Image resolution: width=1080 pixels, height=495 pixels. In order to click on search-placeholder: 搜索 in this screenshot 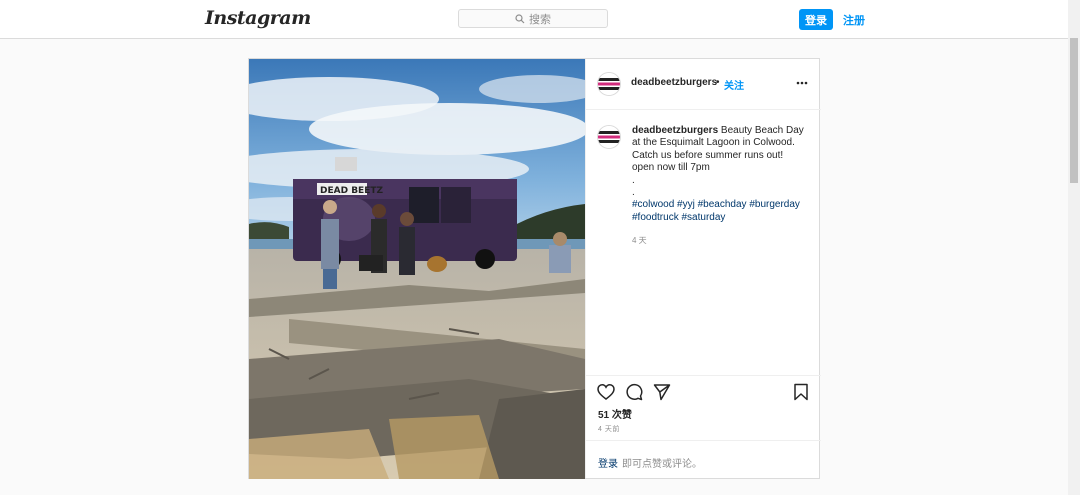, I will do `click(540, 19)`.